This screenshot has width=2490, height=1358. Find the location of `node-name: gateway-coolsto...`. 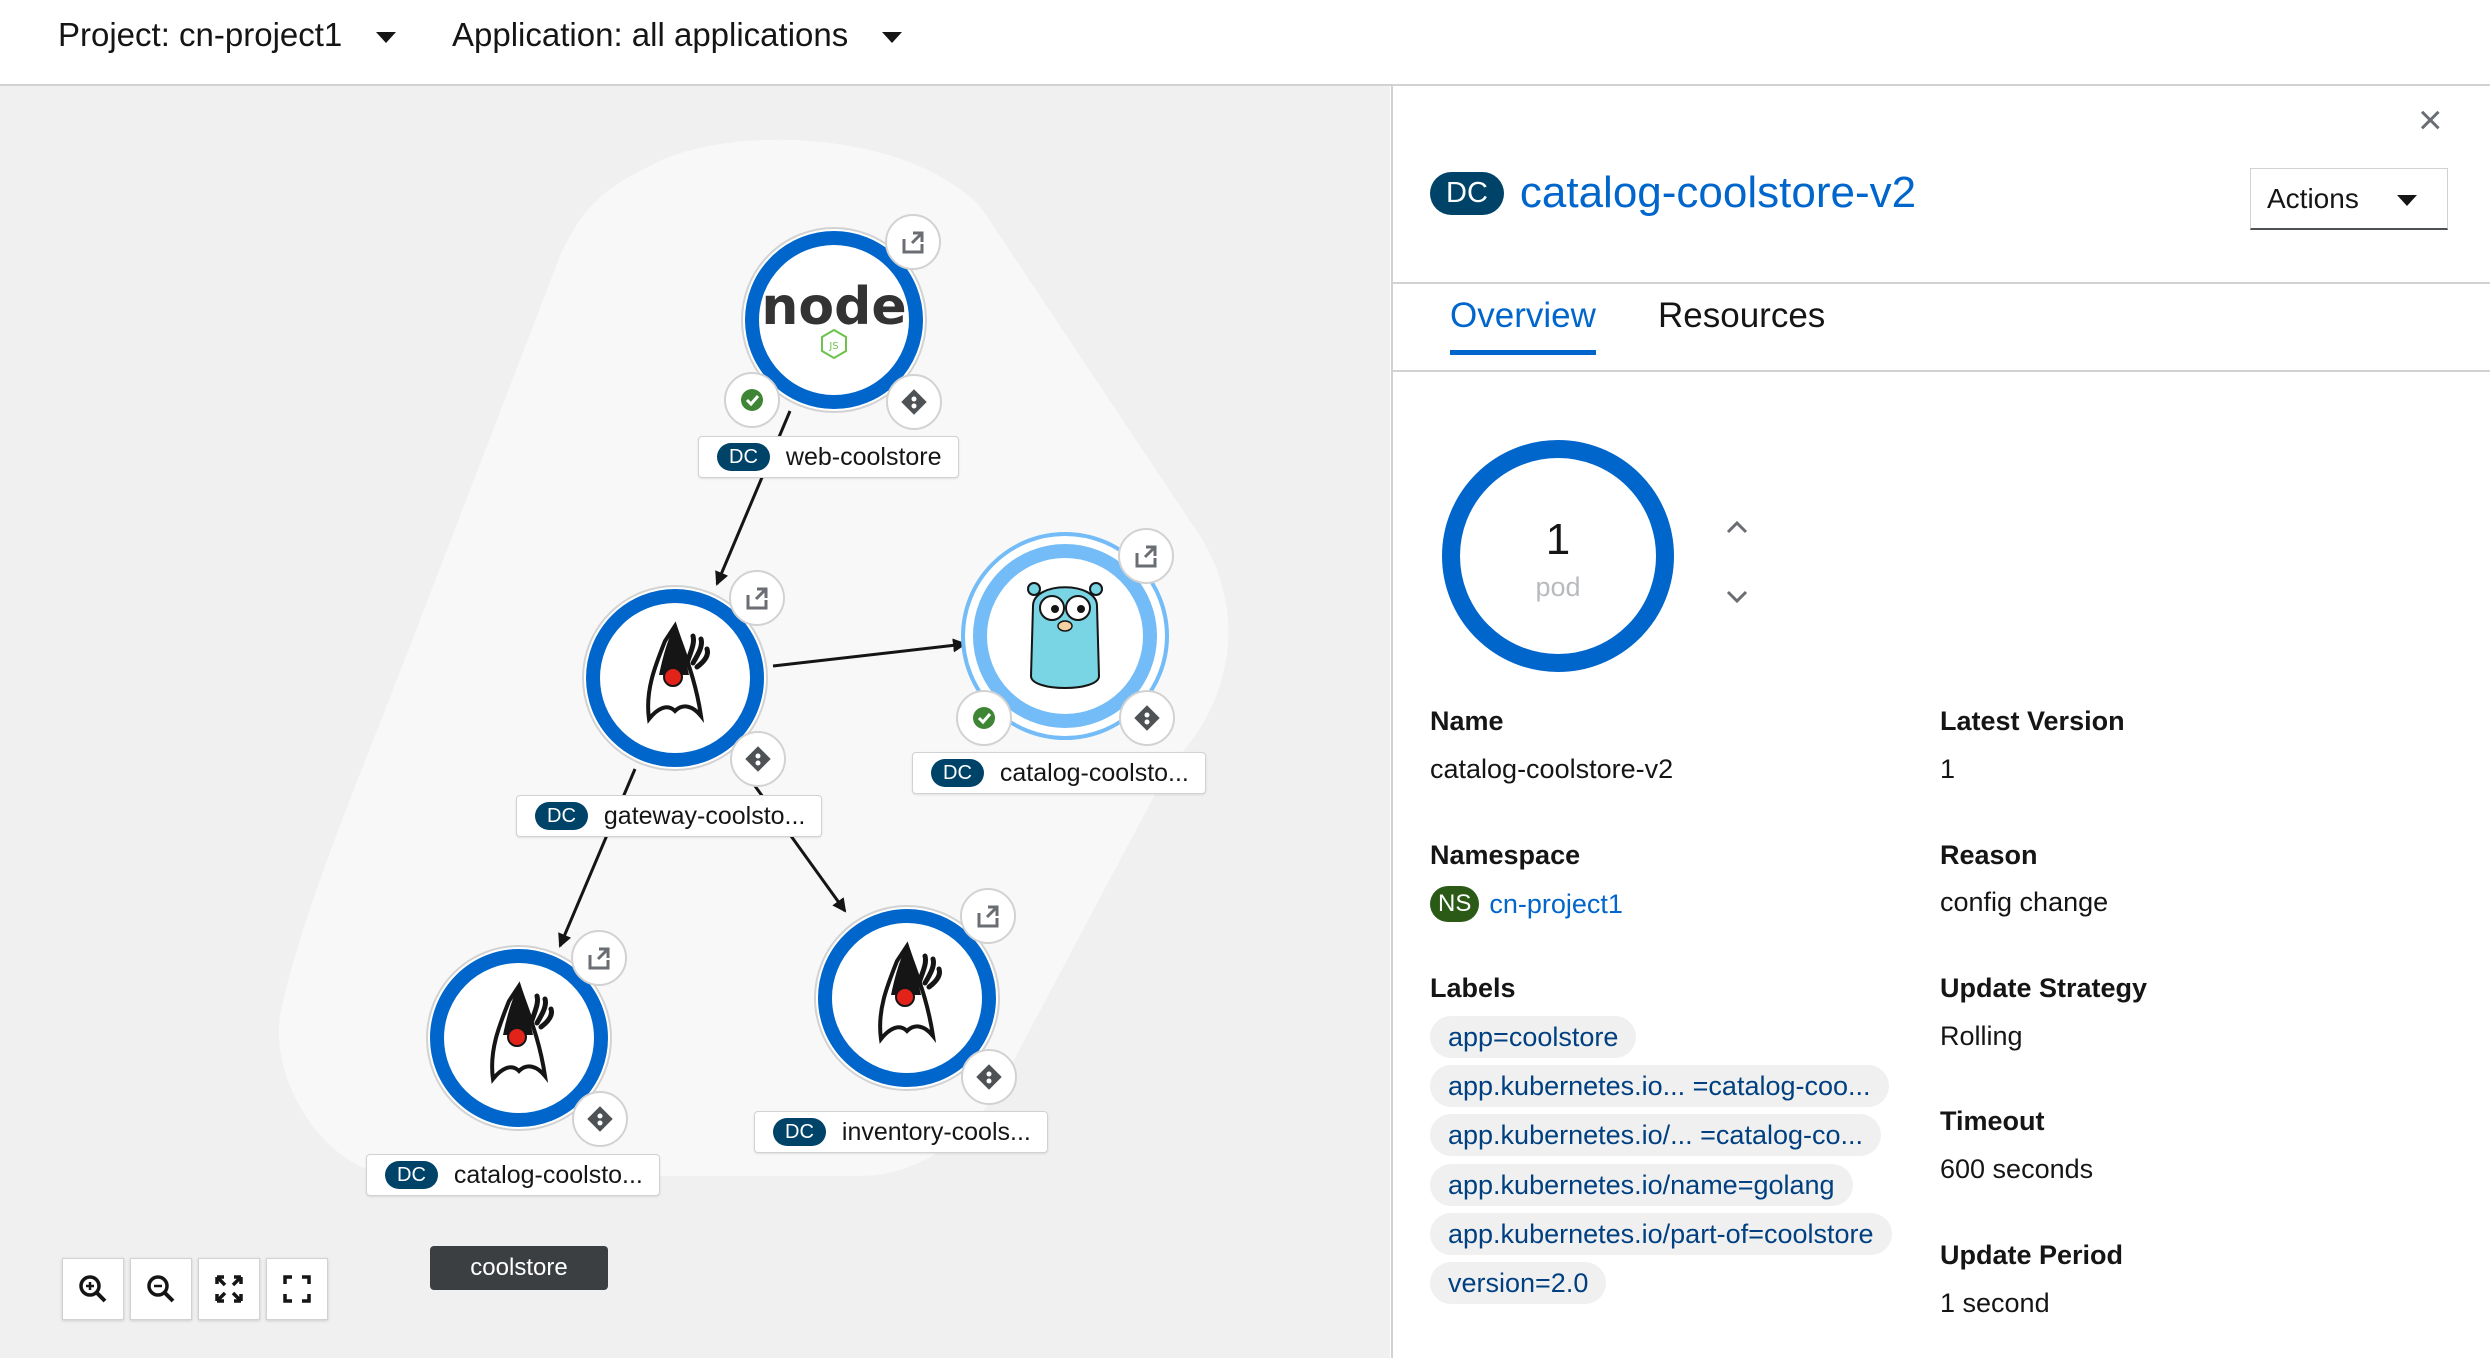

node-name: gateway-coolsto... is located at coordinates (704, 815).